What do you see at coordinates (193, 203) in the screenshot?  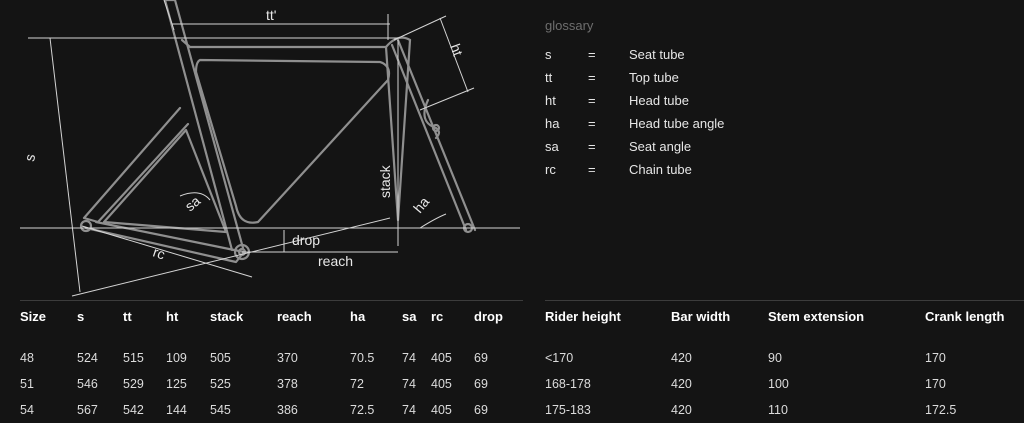 I see `label-seat-angle: sa` at bounding box center [193, 203].